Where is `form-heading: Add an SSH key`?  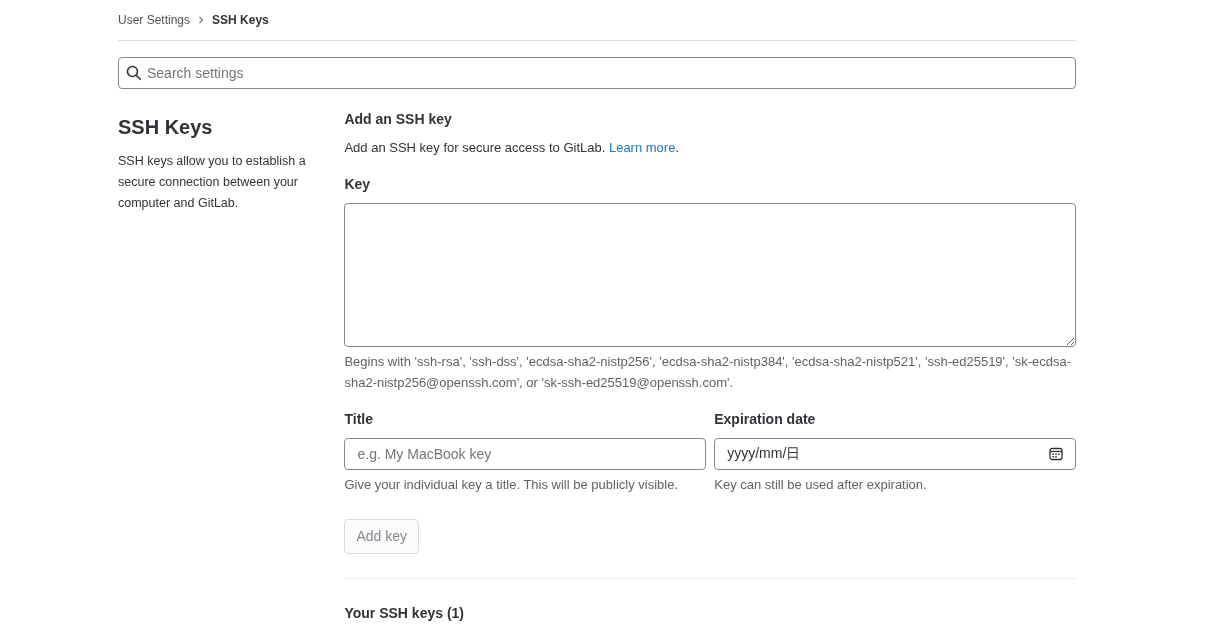 form-heading: Add an SSH key is located at coordinates (398, 119).